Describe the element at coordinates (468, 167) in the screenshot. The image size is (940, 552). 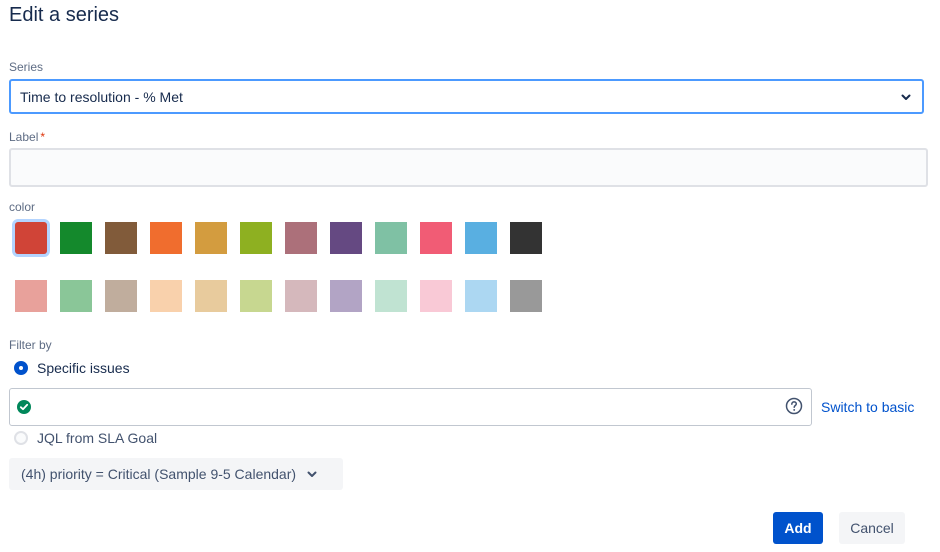
I see `label-input` at that location.